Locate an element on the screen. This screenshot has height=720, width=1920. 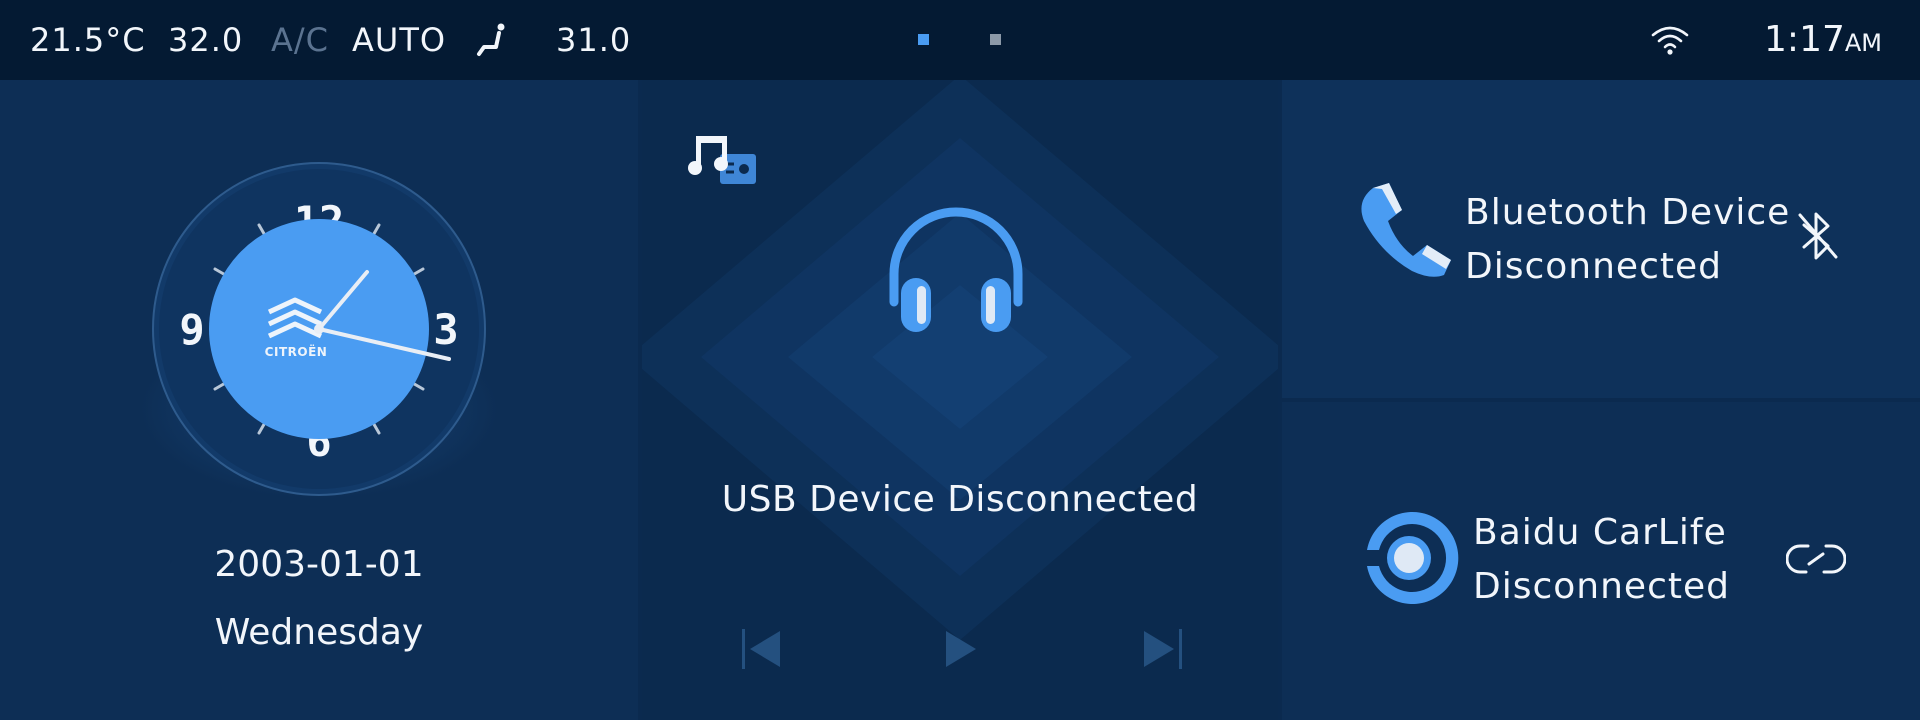
carlife-card: Baidu CarLife Disconnected is located at coordinates (1601, 561).